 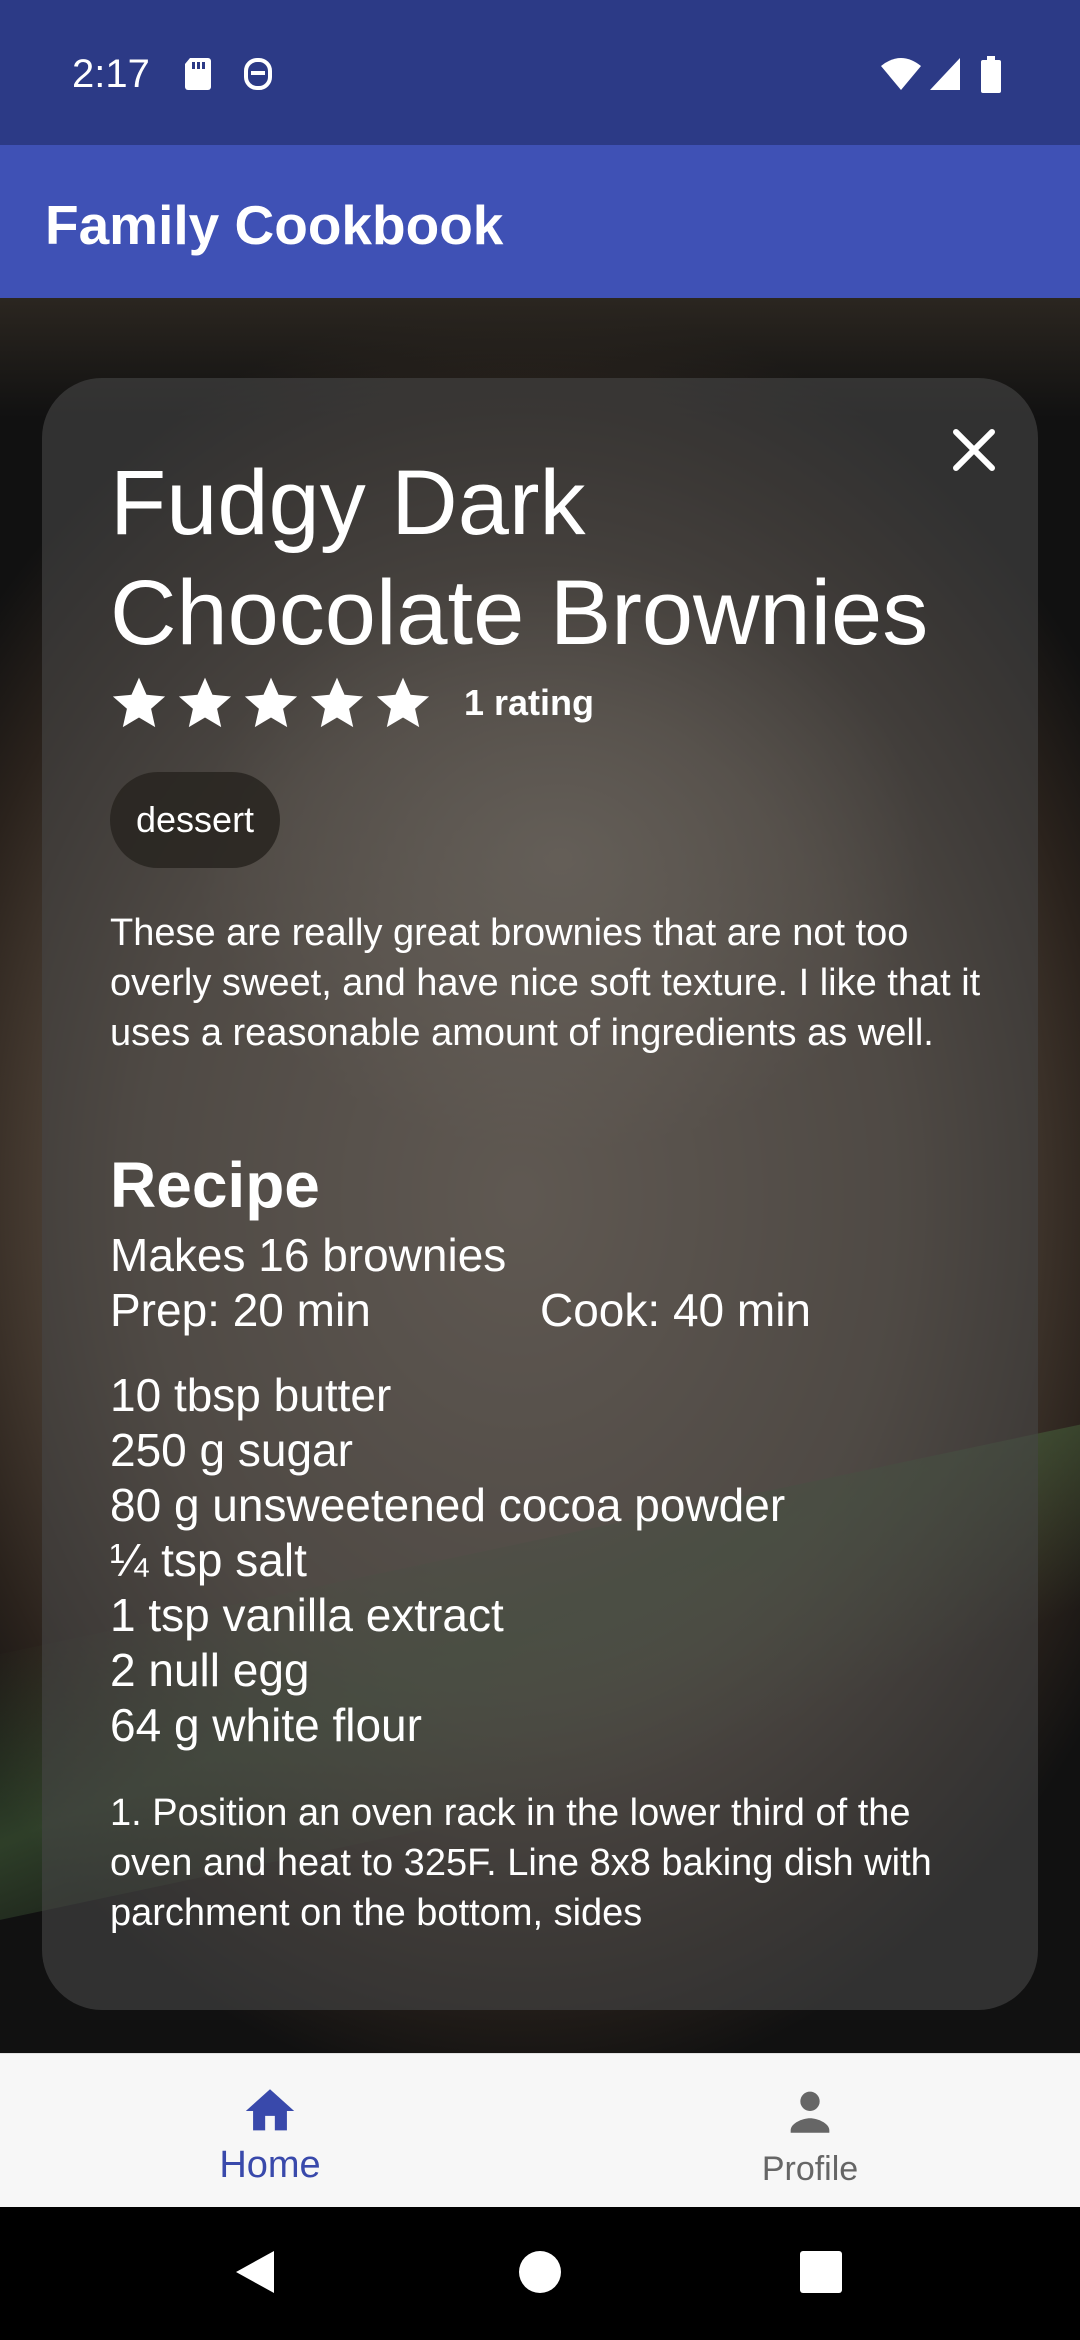 I want to click on nav-label-home: Home, so click(x=270, y=2165).